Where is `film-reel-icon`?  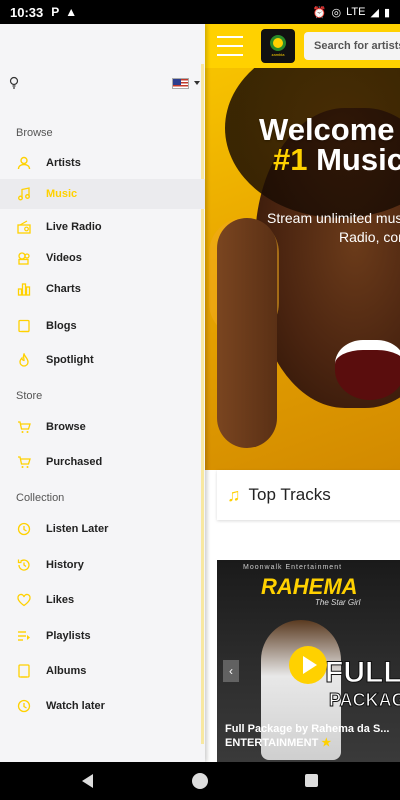
film-reel-icon is located at coordinates (24, 258).